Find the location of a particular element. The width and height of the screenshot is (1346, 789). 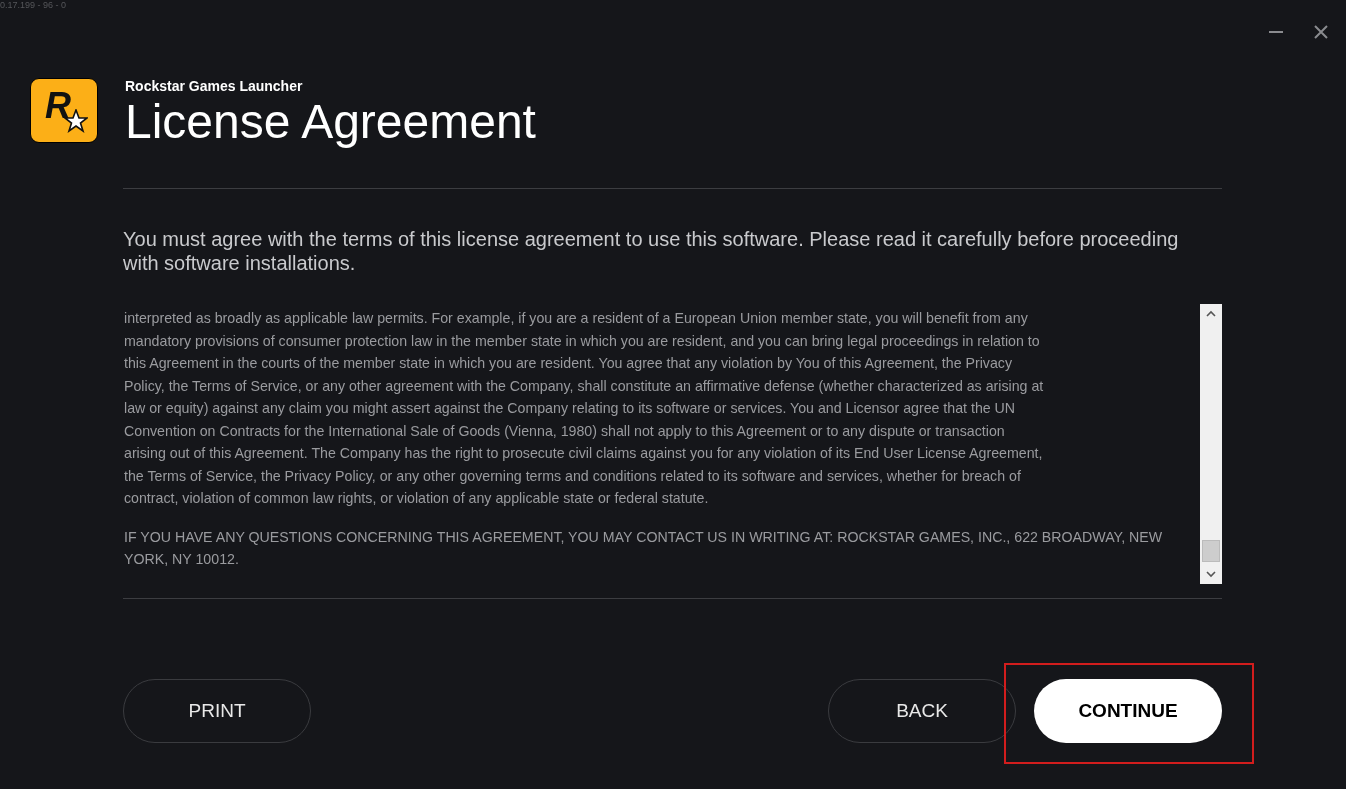

scrollbar is located at coordinates (1211, 444).